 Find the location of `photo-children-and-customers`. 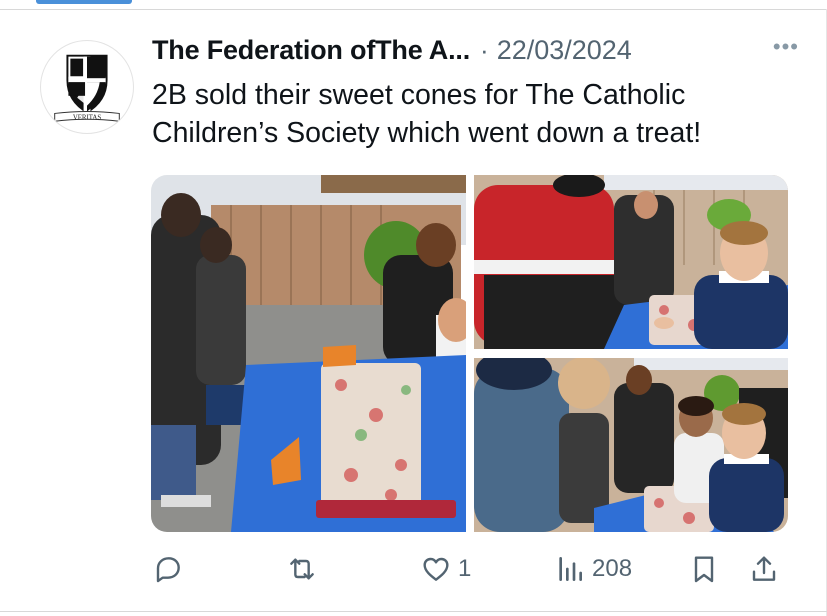

photo-children-and-customers is located at coordinates (631, 445).